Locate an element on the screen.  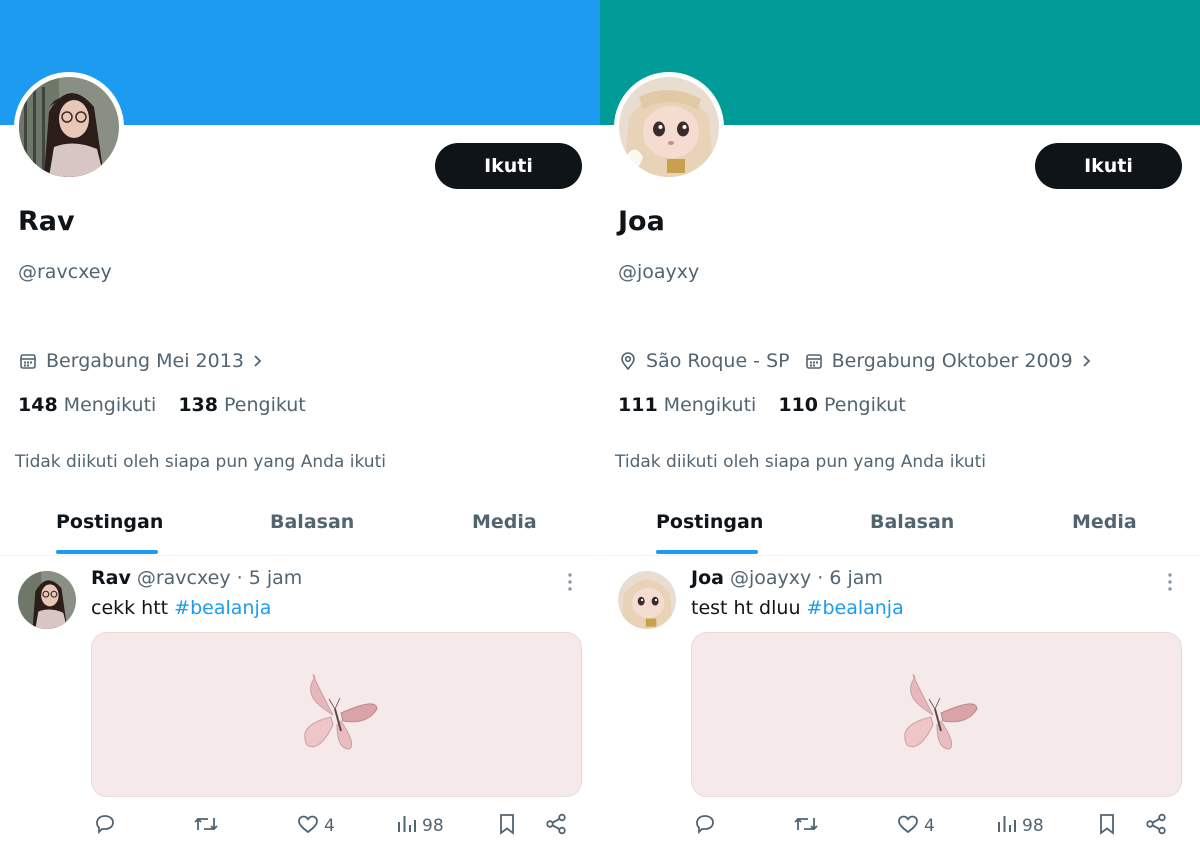
join-date: Bergabung Mei 2013 is located at coordinates (143, 361).